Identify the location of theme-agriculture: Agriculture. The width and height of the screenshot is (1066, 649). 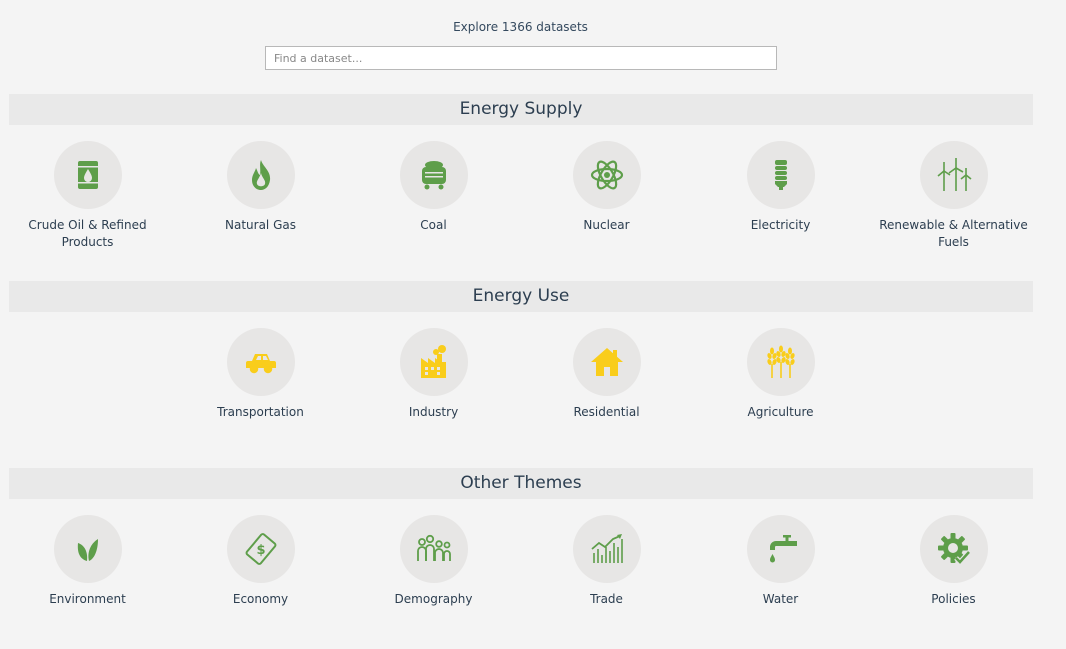
(780, 374).